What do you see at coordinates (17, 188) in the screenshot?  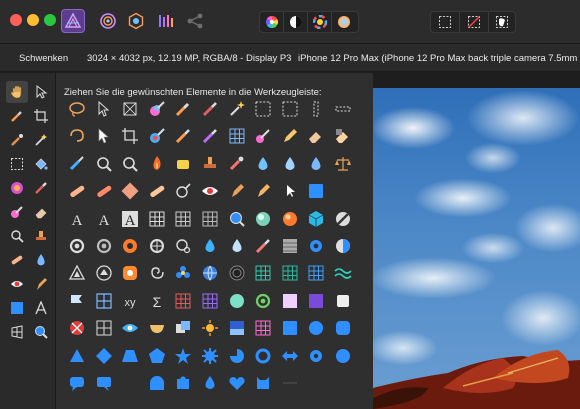 I see `gradient-tool-button` at bounding box center [17, 188].